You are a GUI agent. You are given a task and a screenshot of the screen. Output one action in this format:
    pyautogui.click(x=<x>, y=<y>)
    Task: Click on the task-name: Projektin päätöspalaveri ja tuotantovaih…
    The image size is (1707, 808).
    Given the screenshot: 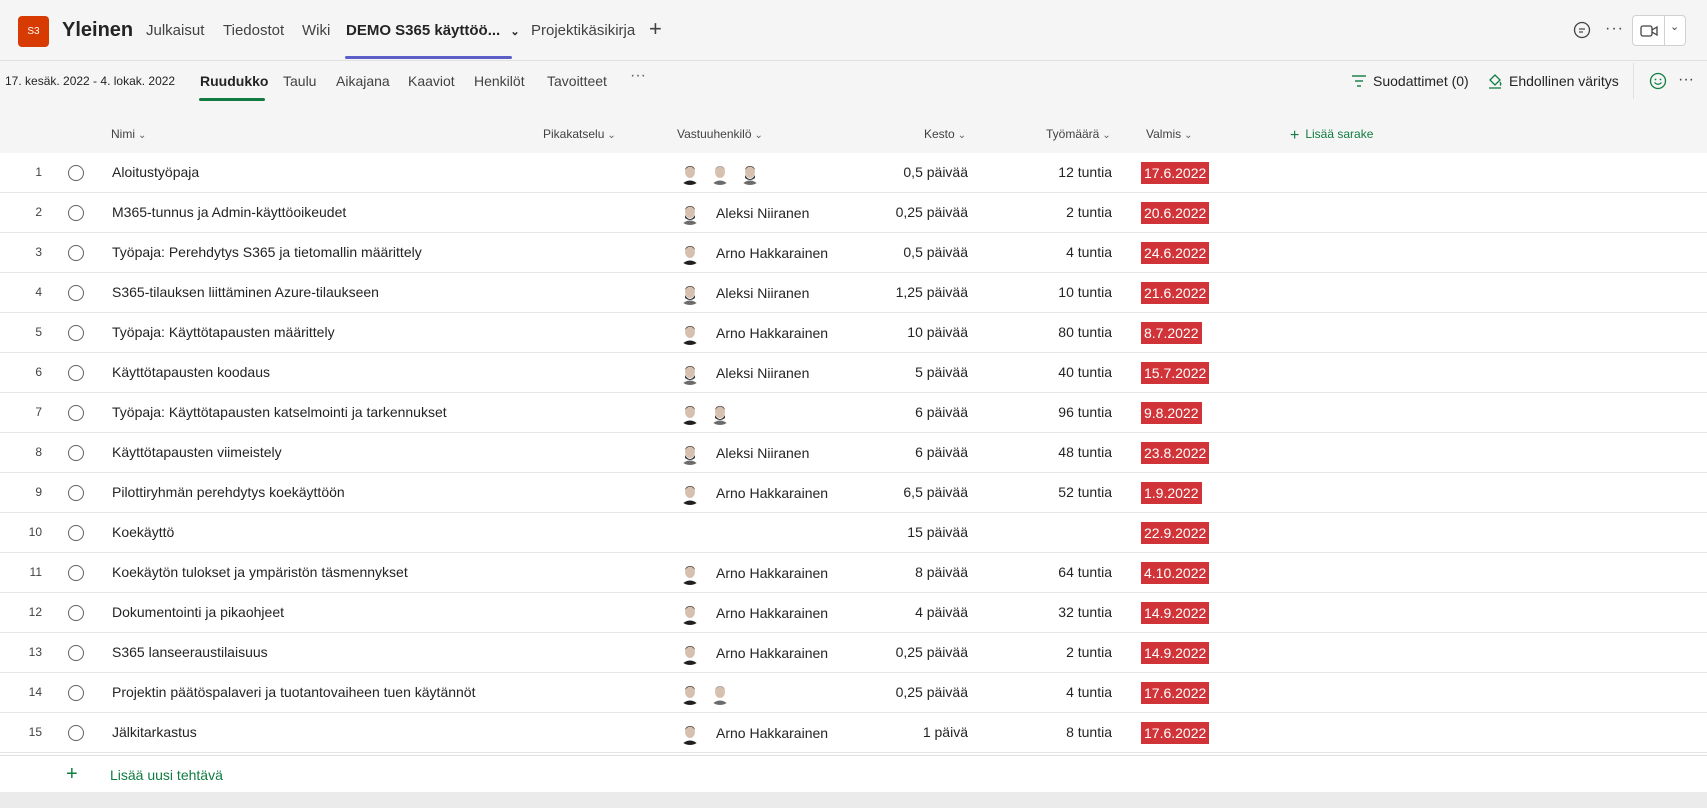 What is the action you would take?
    pyautogui.click(x=293, y=692)
    